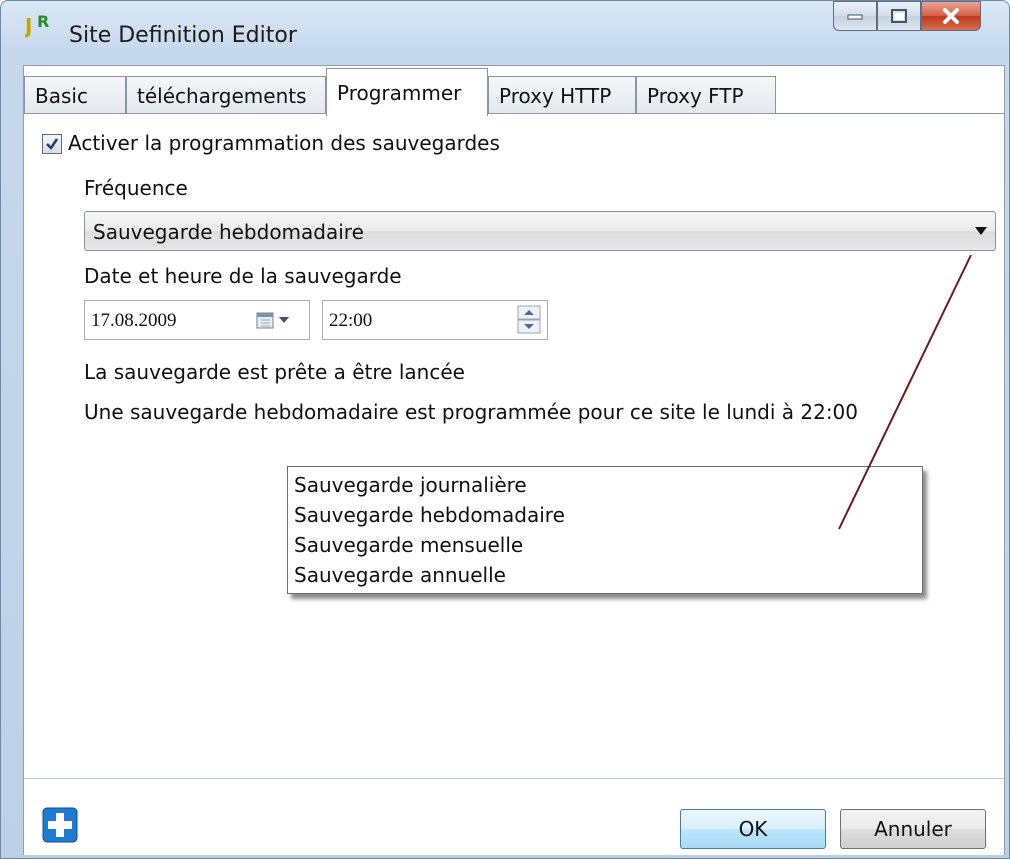 The width and height of the screenshot is (1010, 860). I want to click on tab-proxy-ftp: Proxy FTP, so click(706, 95).